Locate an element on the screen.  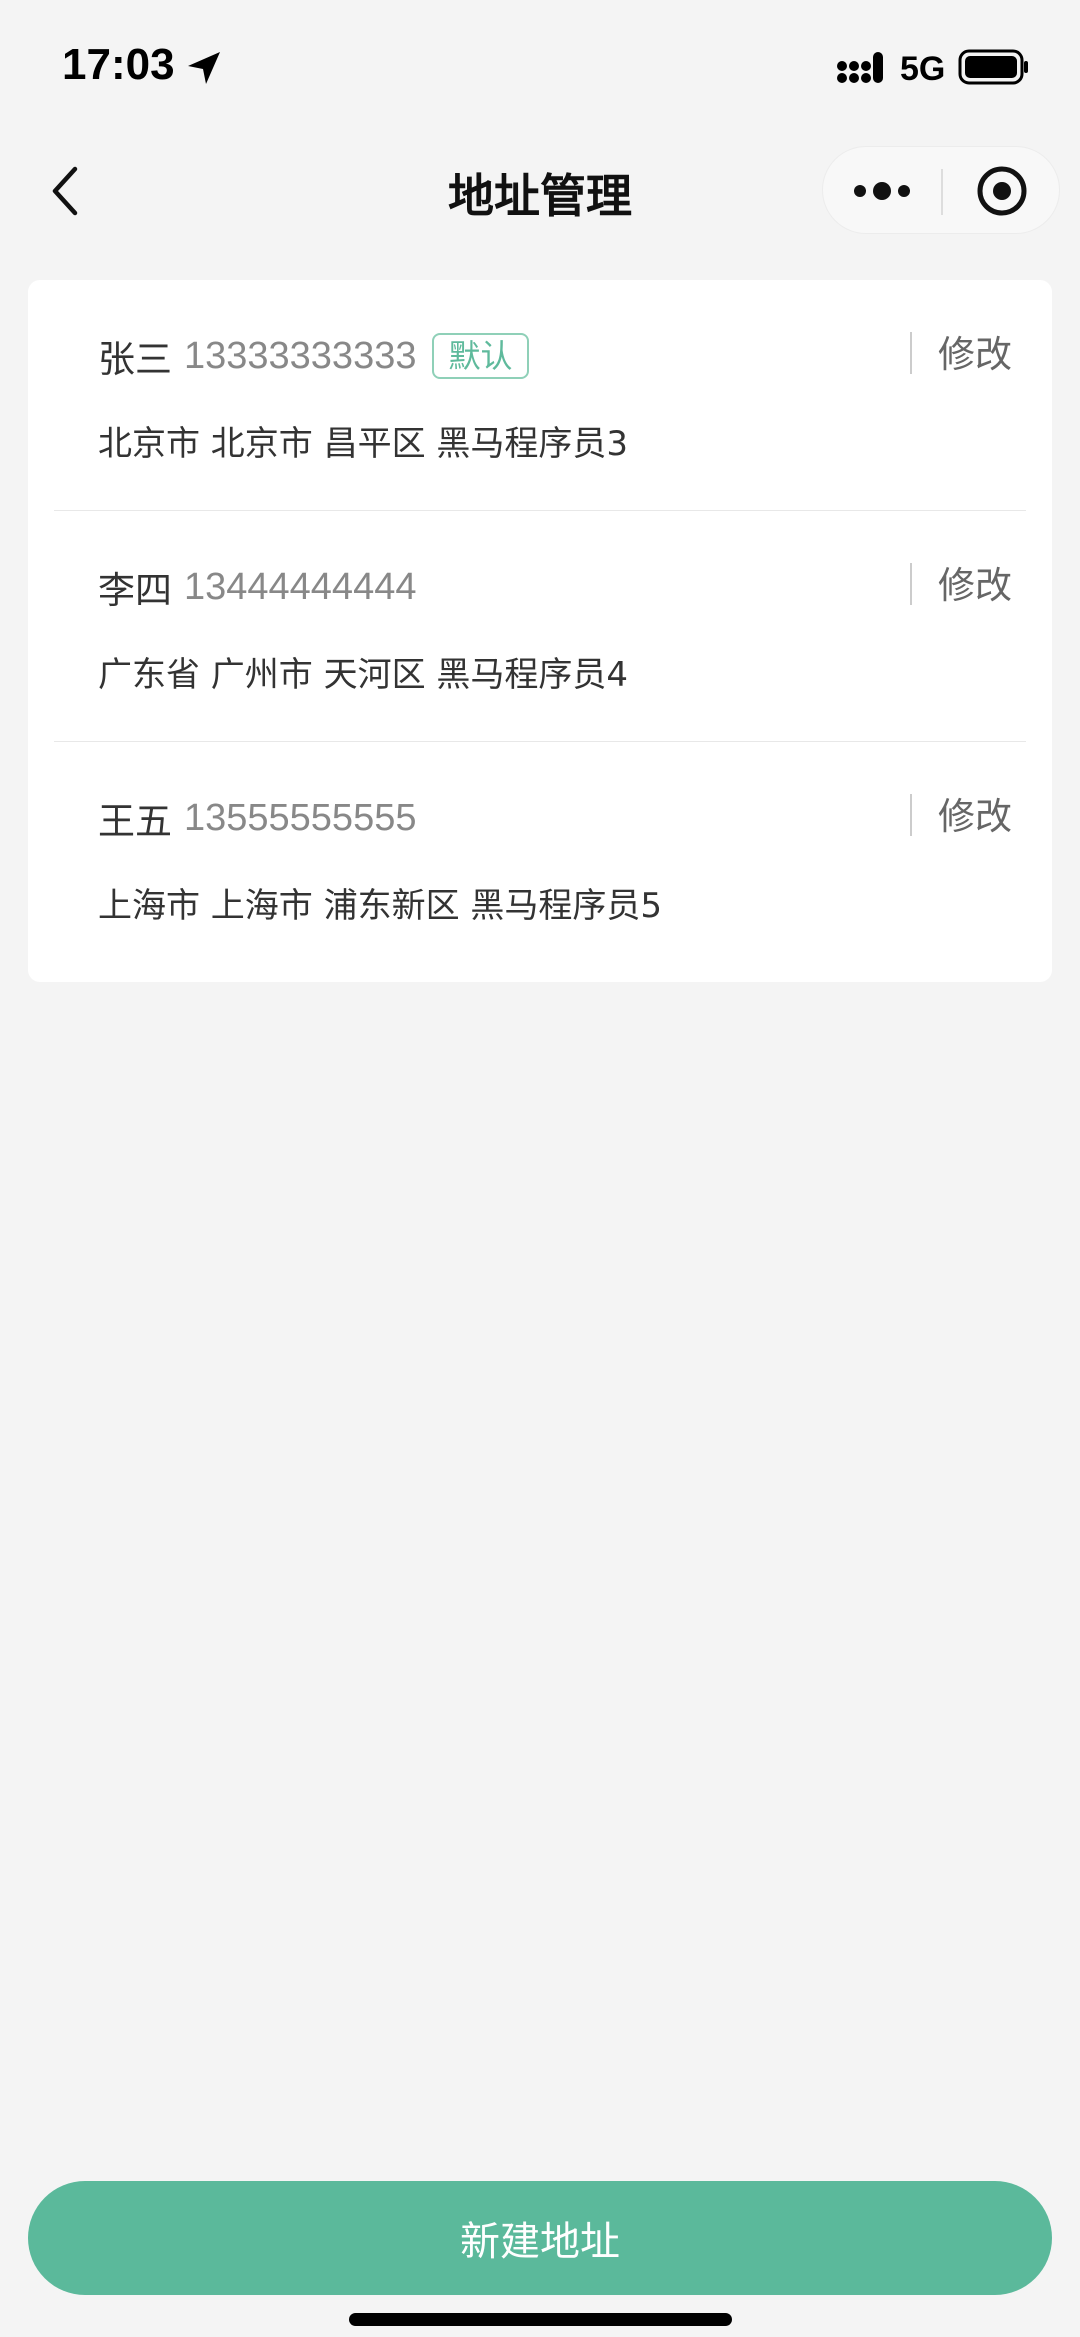
close-target-icon is located at coordinates (1002, 191).